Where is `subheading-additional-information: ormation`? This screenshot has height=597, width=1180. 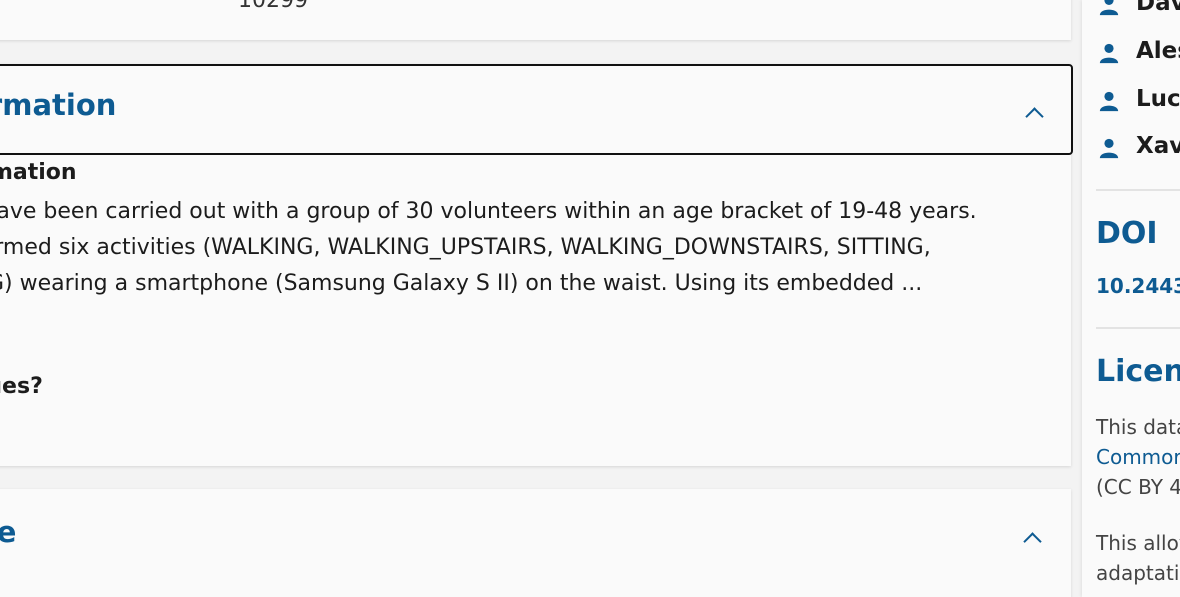
subheading-additional-information: ormation is located at coordinates (38, 172).